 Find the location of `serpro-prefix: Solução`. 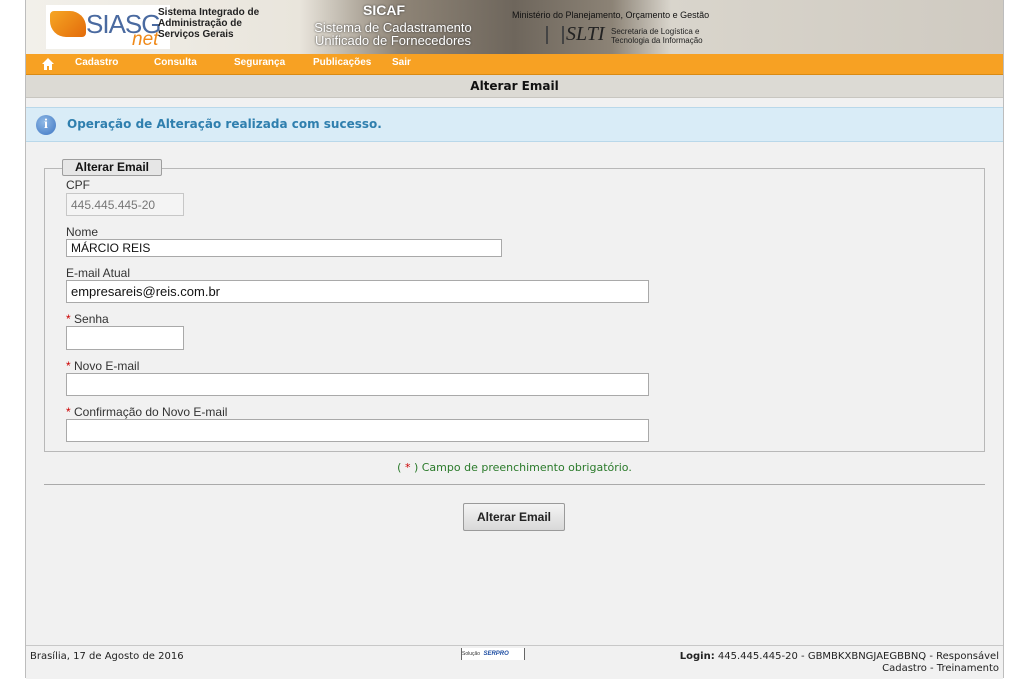

serpro-prefix: Solução is located at coordinates (471, 654).